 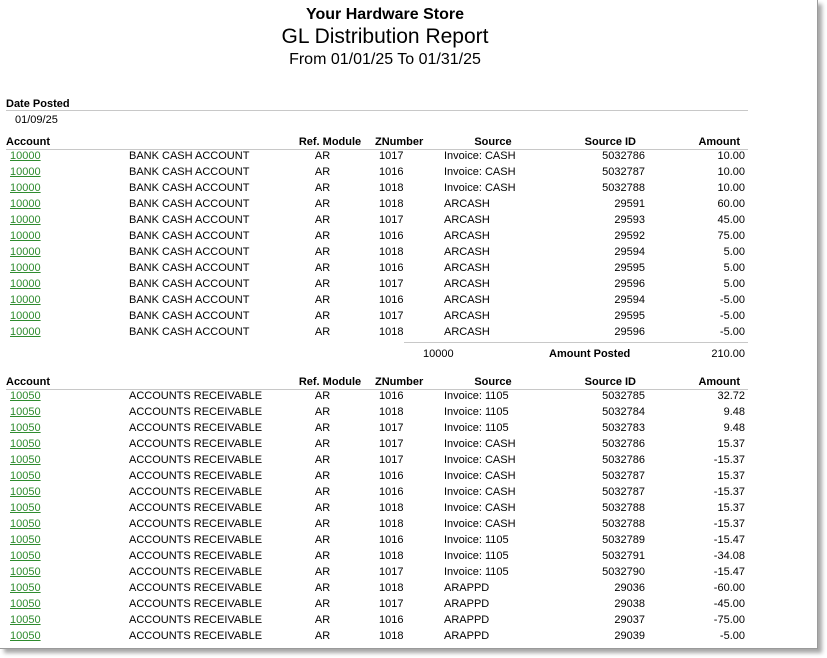 What do you see at coordinates (377, 110) in the screenshot?
I see `divider` at bounding box center [377, 110].